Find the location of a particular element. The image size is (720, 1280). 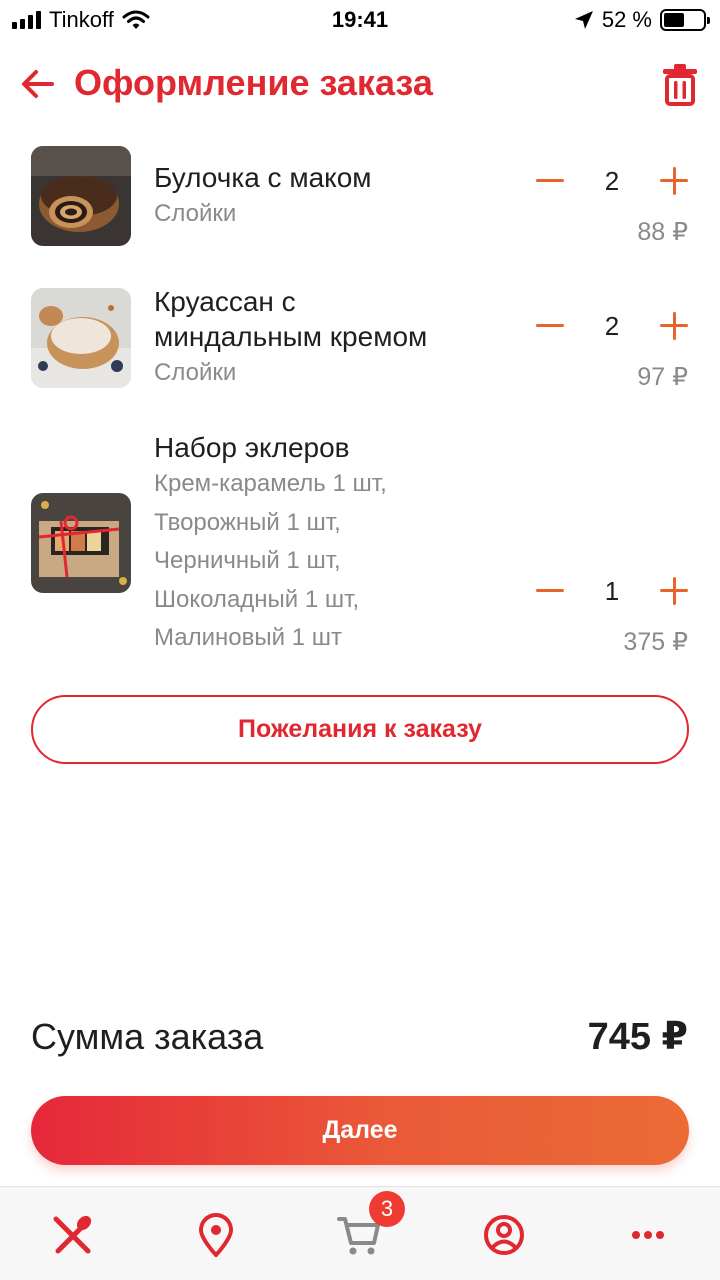

composition-line: Творожный 1 шт, is located at coordinates (247, 522).